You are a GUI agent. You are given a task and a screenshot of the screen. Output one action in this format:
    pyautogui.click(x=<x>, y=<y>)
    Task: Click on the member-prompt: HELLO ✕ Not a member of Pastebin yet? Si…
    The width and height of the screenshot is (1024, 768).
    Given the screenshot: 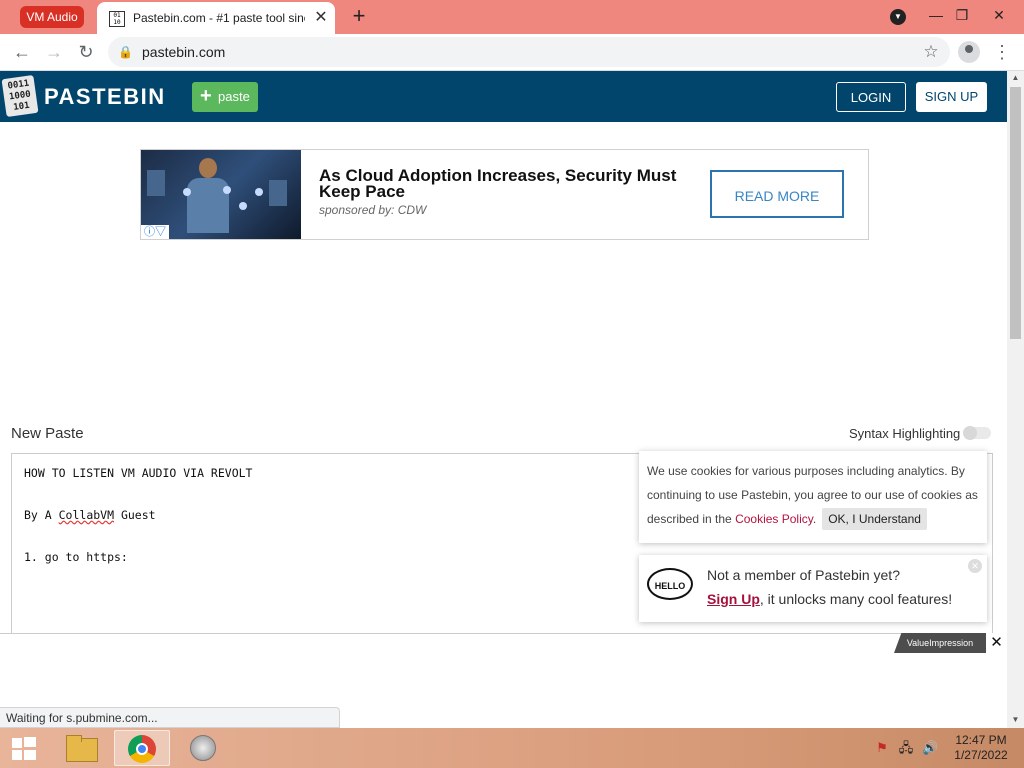 What is the action you would take?
    pyautogui.click(x=813, y=588)
    